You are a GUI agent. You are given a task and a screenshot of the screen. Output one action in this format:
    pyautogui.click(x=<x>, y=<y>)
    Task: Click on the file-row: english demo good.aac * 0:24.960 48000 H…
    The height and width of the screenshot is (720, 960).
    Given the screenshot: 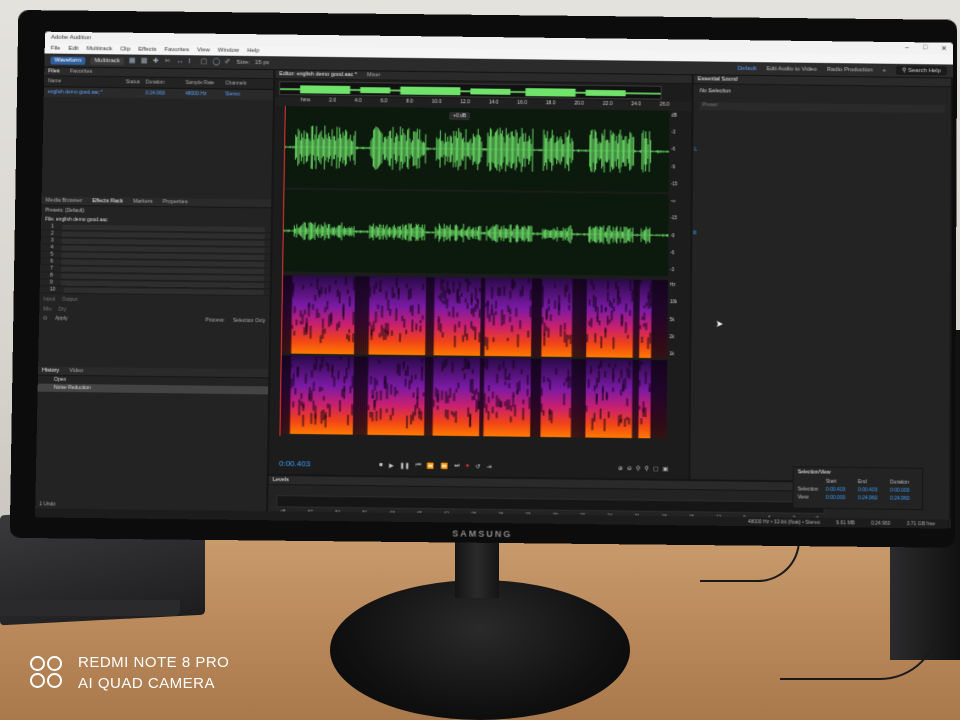 What is the action you would take?
    pyautogui.click(x=158, y=93)
    